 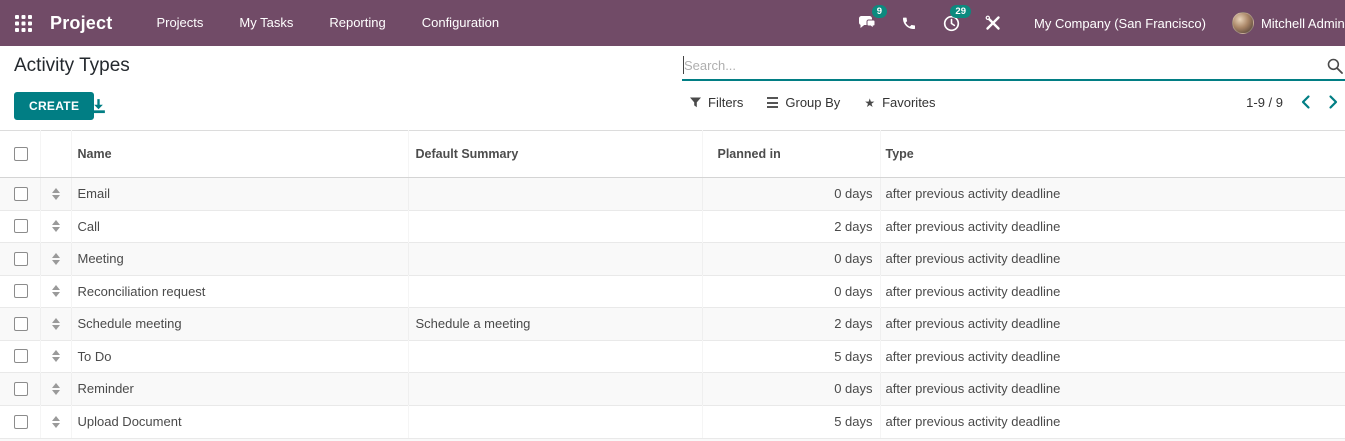 I want to click on partially-visible-row, so click(x=672, y=439).